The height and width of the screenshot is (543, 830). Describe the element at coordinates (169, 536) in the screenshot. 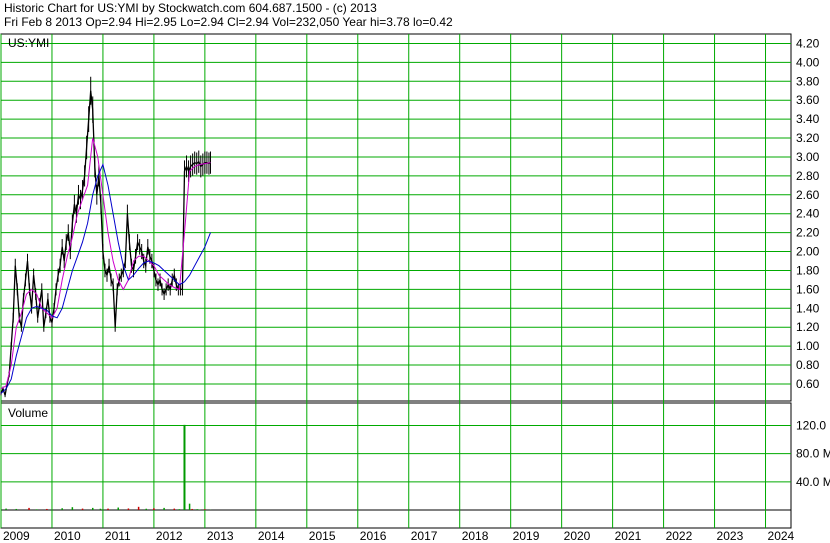

I see `x-tick-label: 2012` at that location.